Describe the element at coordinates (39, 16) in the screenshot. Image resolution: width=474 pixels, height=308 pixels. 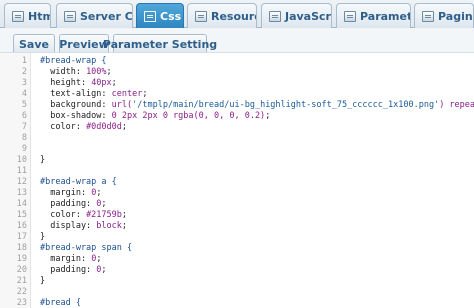
I see `tab-label: Html` at that location.